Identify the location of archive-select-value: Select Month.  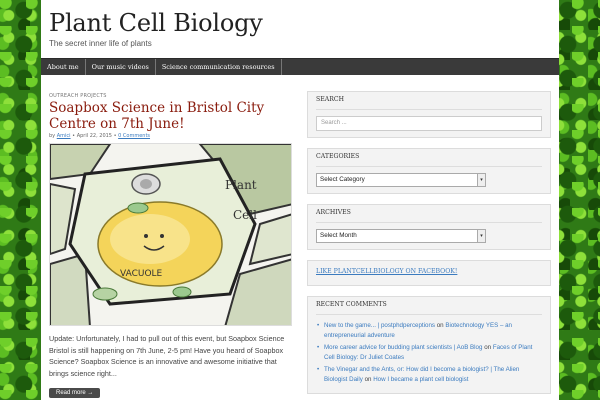
(338, 235).